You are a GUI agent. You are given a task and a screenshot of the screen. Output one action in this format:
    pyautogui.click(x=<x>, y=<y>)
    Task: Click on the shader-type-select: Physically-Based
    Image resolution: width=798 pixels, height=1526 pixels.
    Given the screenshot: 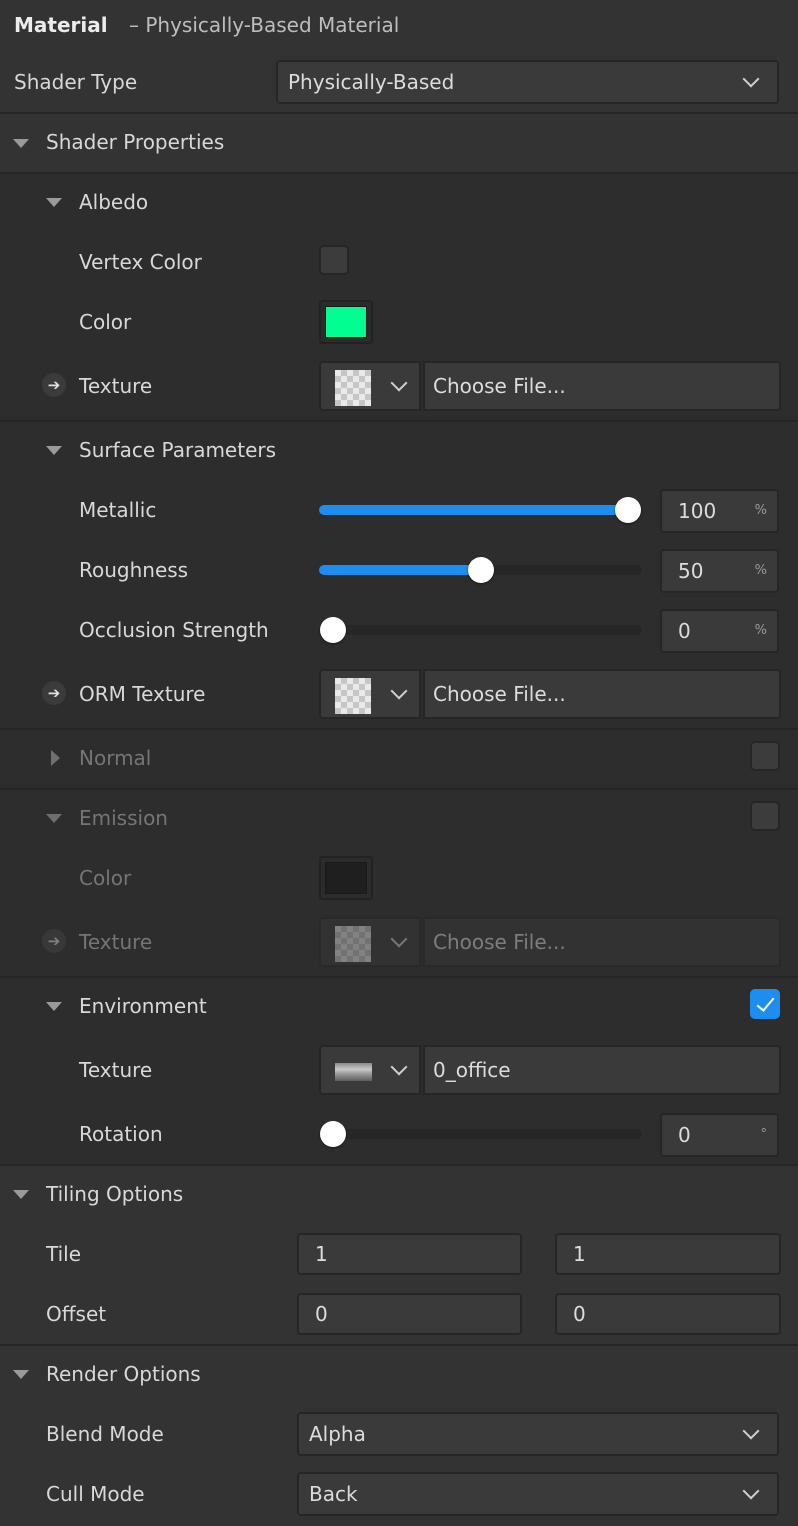 What is the action you would take?
    pyautogui.click(x=527, y=82)
    